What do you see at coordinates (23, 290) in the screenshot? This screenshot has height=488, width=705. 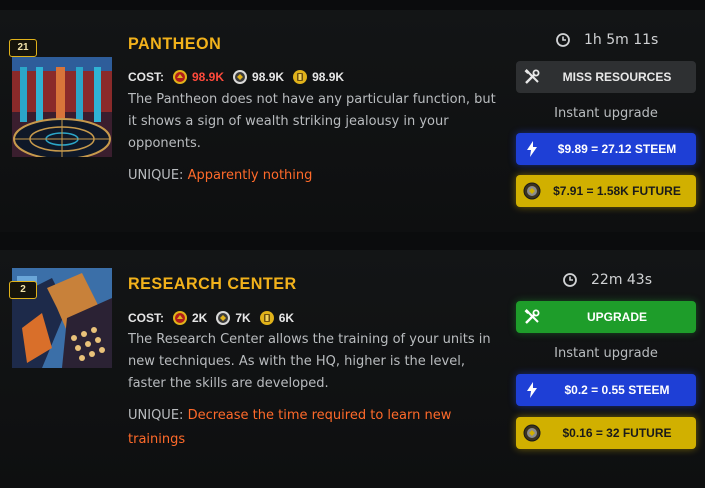 I see `level-badge: 2` at bounding box center [23, 290].